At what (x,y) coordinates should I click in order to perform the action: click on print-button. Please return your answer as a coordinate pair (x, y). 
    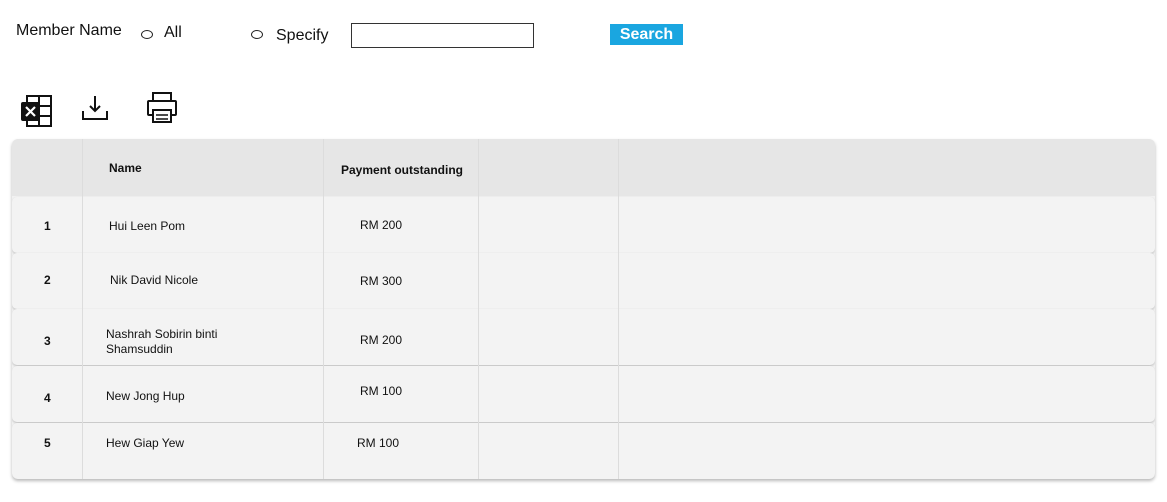
    Looking at the image, I should click on (163, 108).